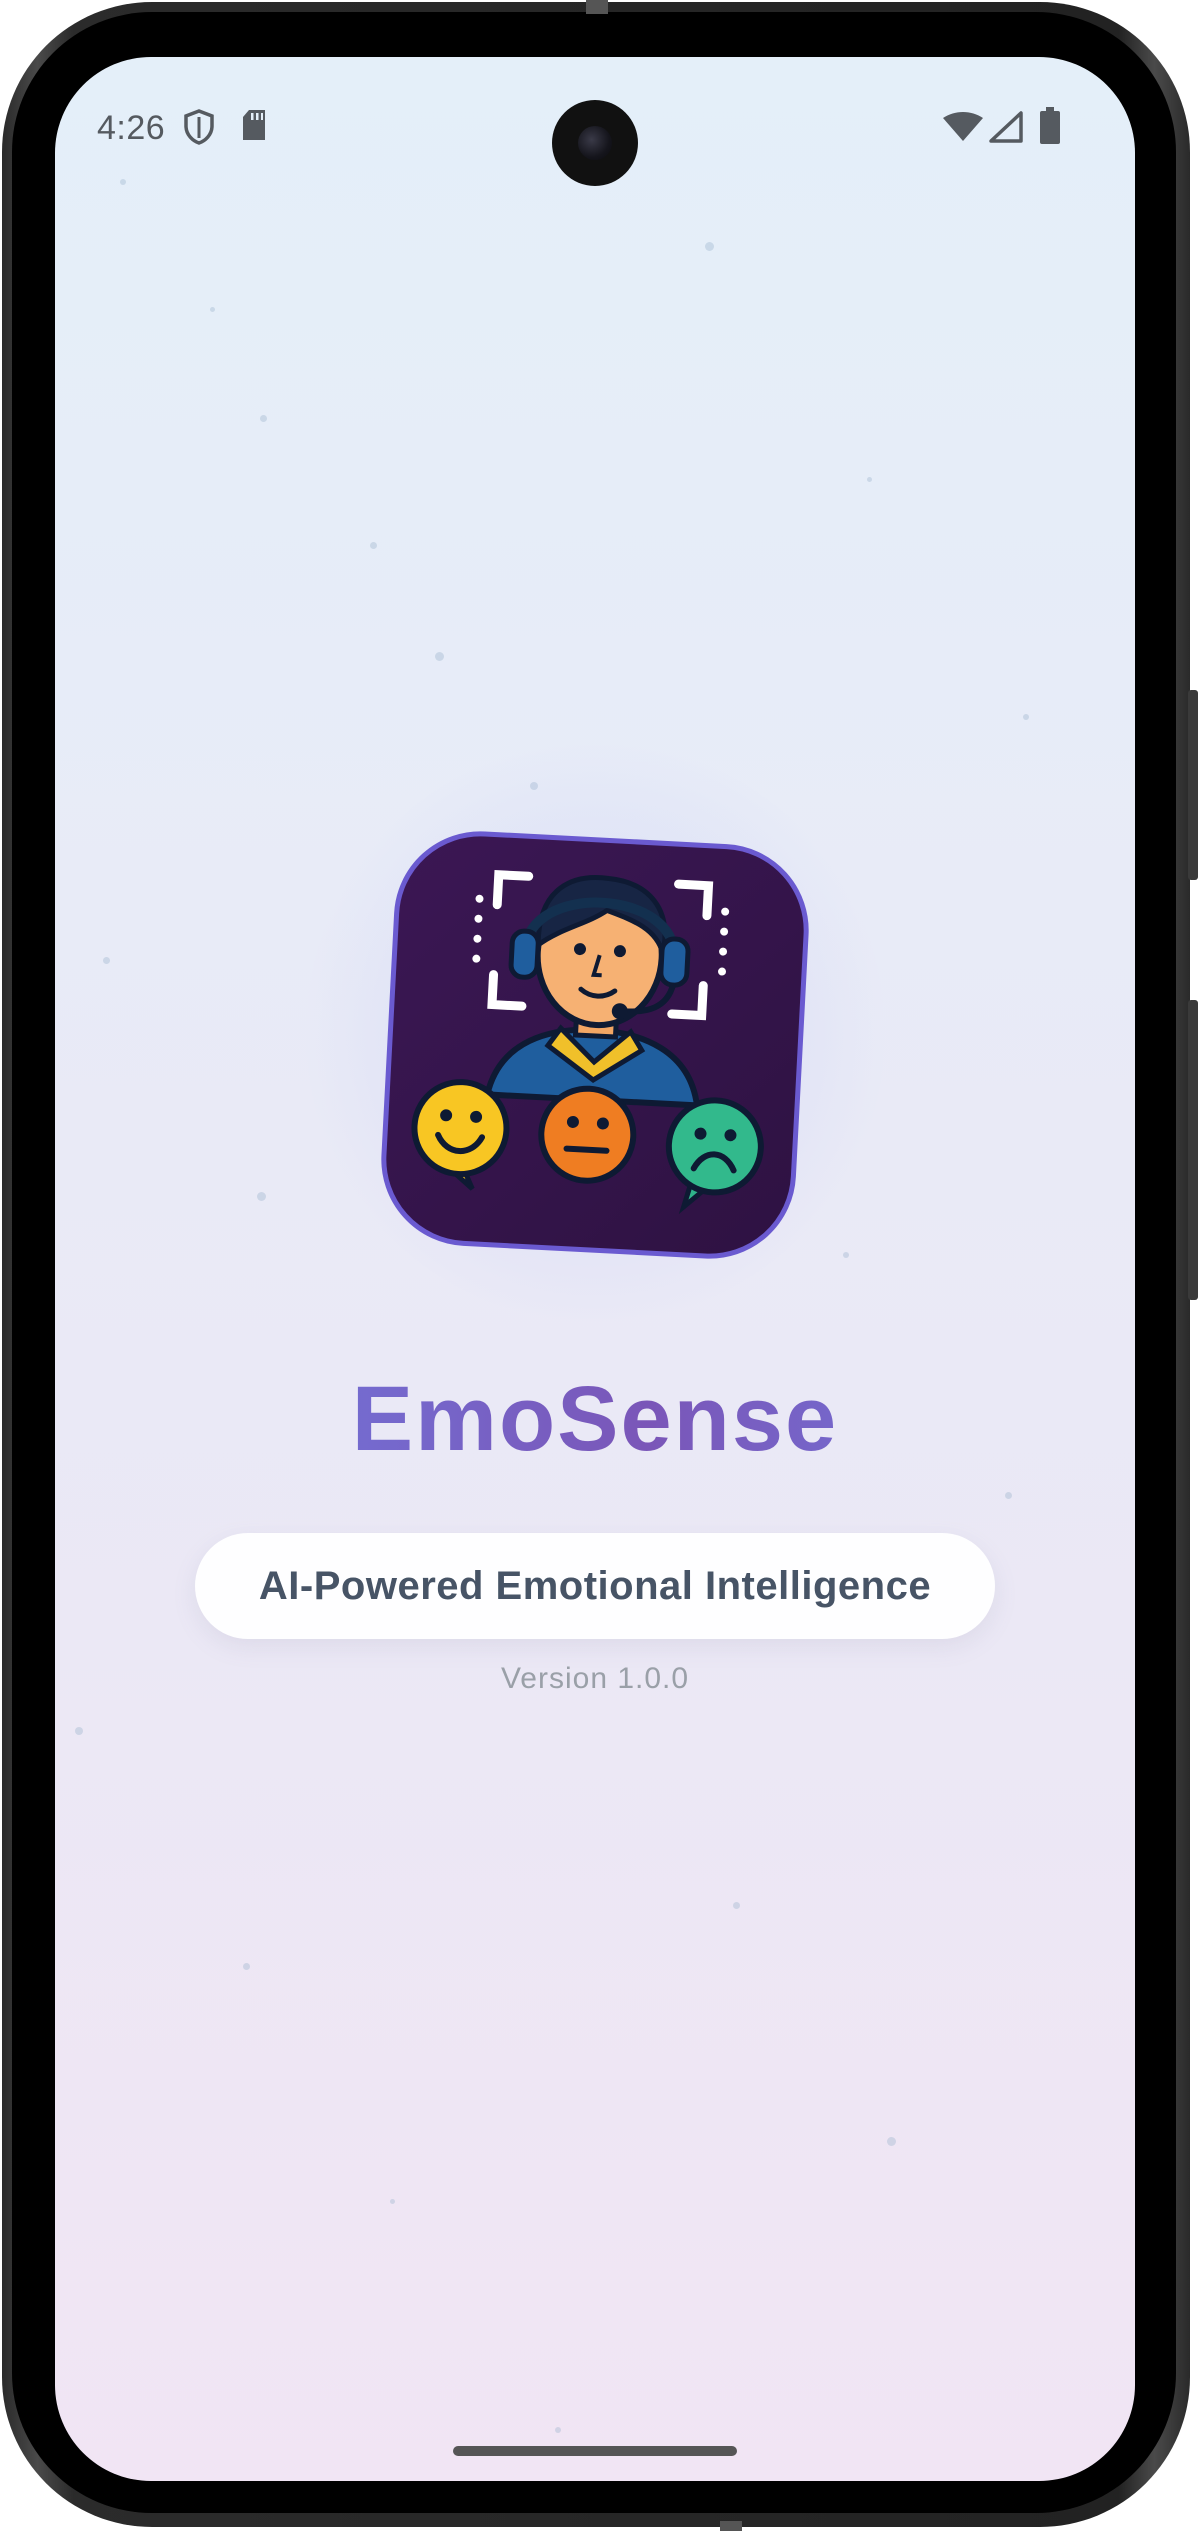  What do you see at coordinates (595, 1045) in the screenshot?
I see `emotion-agent-logo-icon` at bounding box center [595, 1045].